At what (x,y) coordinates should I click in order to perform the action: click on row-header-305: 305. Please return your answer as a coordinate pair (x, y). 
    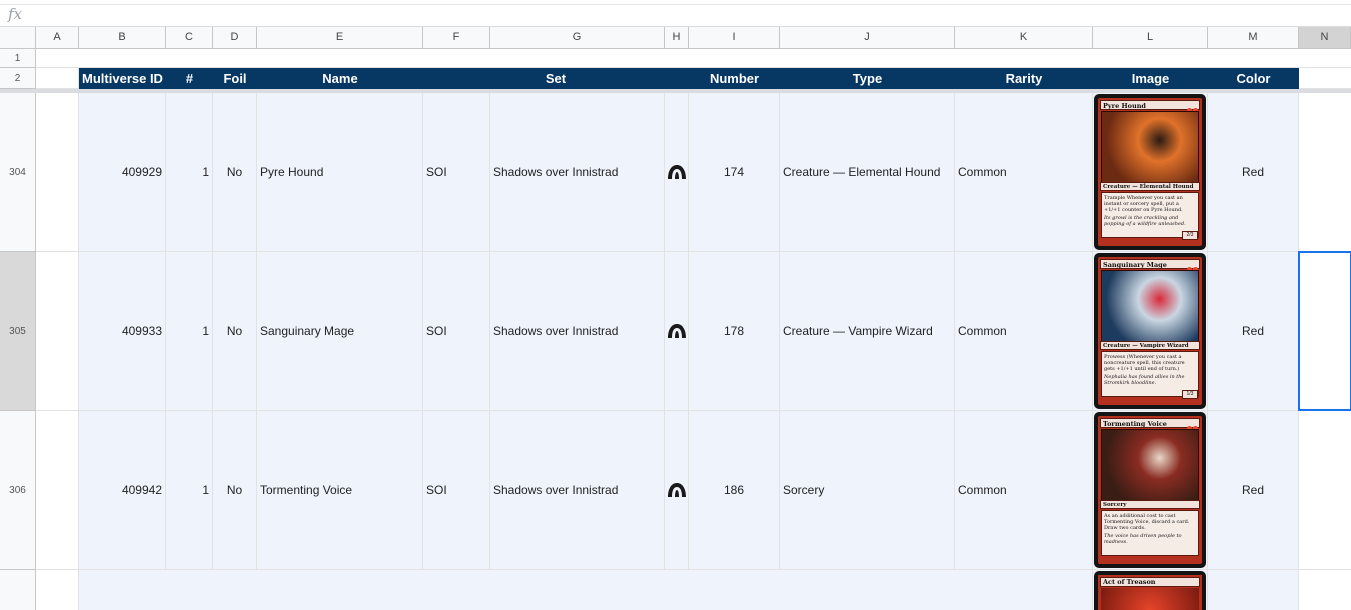
    Looking at the image, I should click on (18, 331).